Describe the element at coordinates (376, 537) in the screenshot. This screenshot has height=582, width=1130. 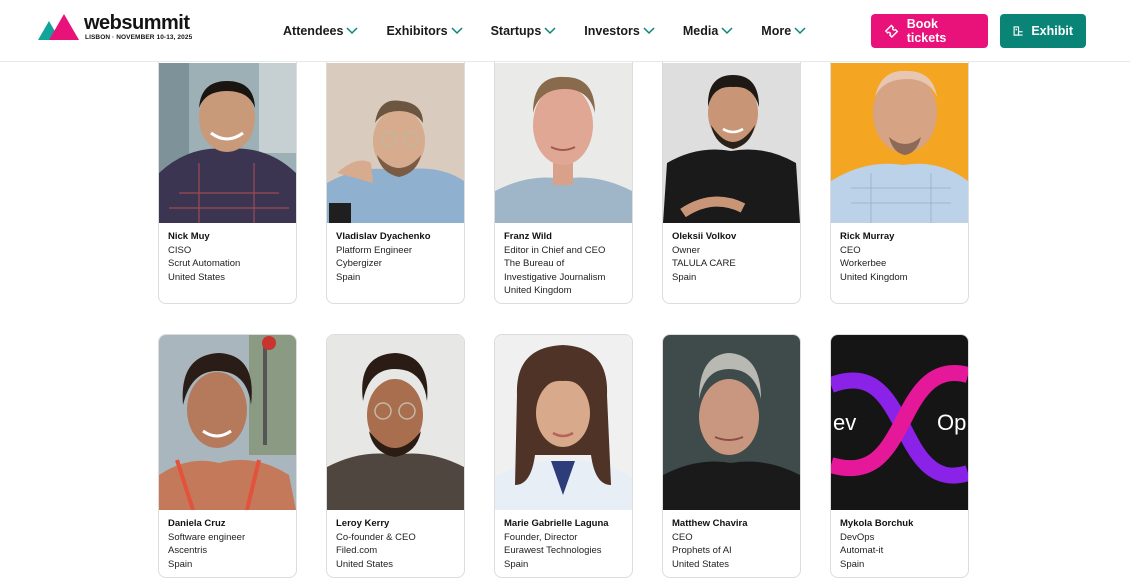
I see `speaker-role: Co-founder & CEO` at that location.